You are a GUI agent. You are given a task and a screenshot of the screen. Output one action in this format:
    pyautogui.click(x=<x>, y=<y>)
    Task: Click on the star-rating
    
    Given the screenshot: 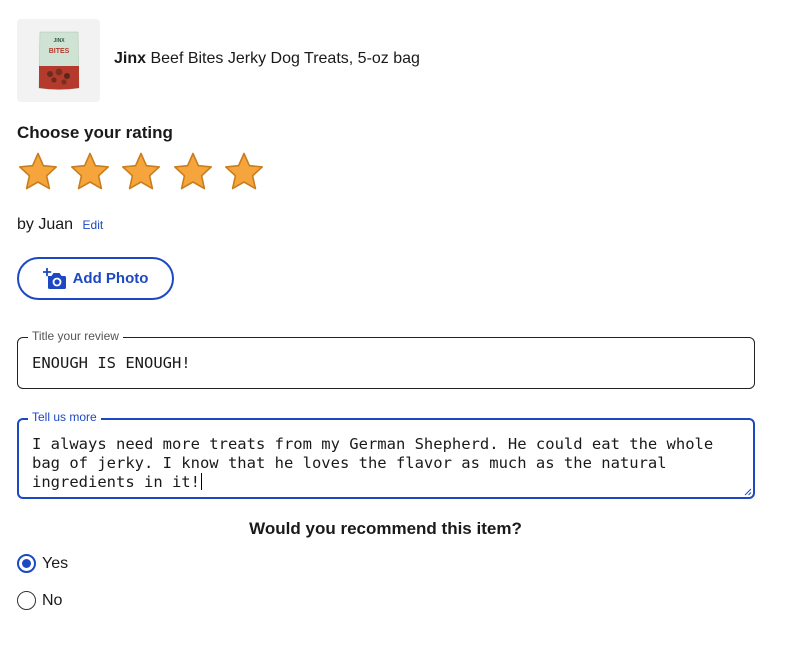 What is the action you would take?
    pyautogui.click(x=146, y=172)
    